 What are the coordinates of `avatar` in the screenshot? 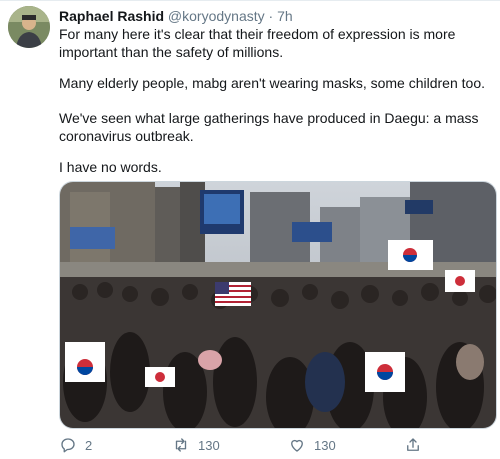 It's located at (29, 27).